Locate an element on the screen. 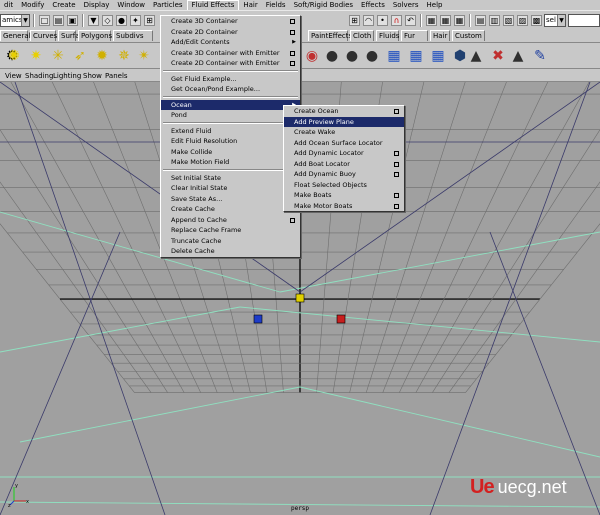 The width and height of the screenshot is (600, 515). z-handle-icon is located at coordinates (258, 319).